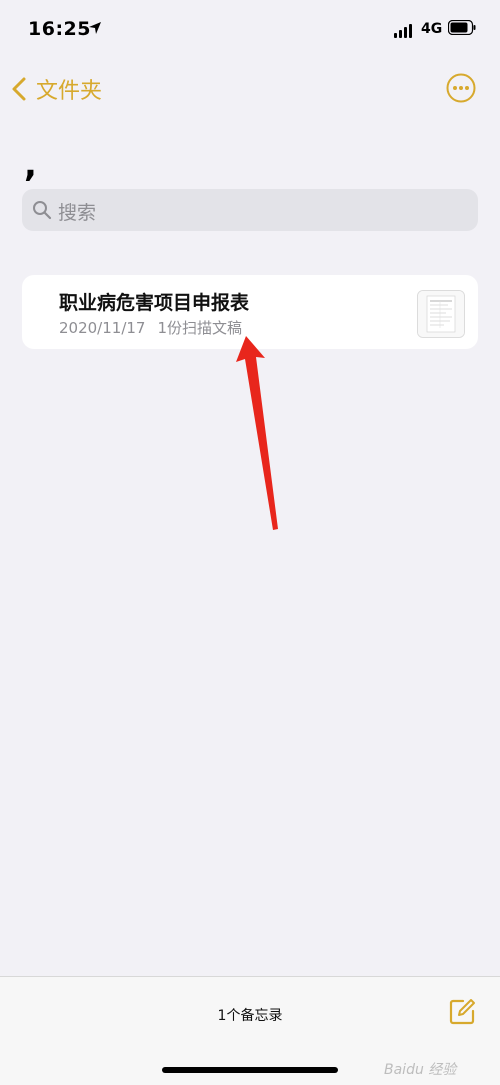  Describe the element at coordinates (441, 314) in the screenshot. I see `scanned-document-thumbnail` at that location.